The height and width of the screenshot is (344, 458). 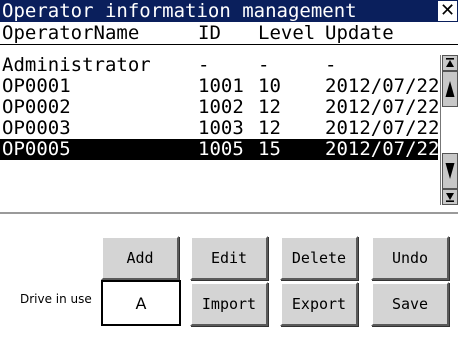 I want to click on table-row: OP0003 1003 12 2012/07/22, so click(x=220, y=128).